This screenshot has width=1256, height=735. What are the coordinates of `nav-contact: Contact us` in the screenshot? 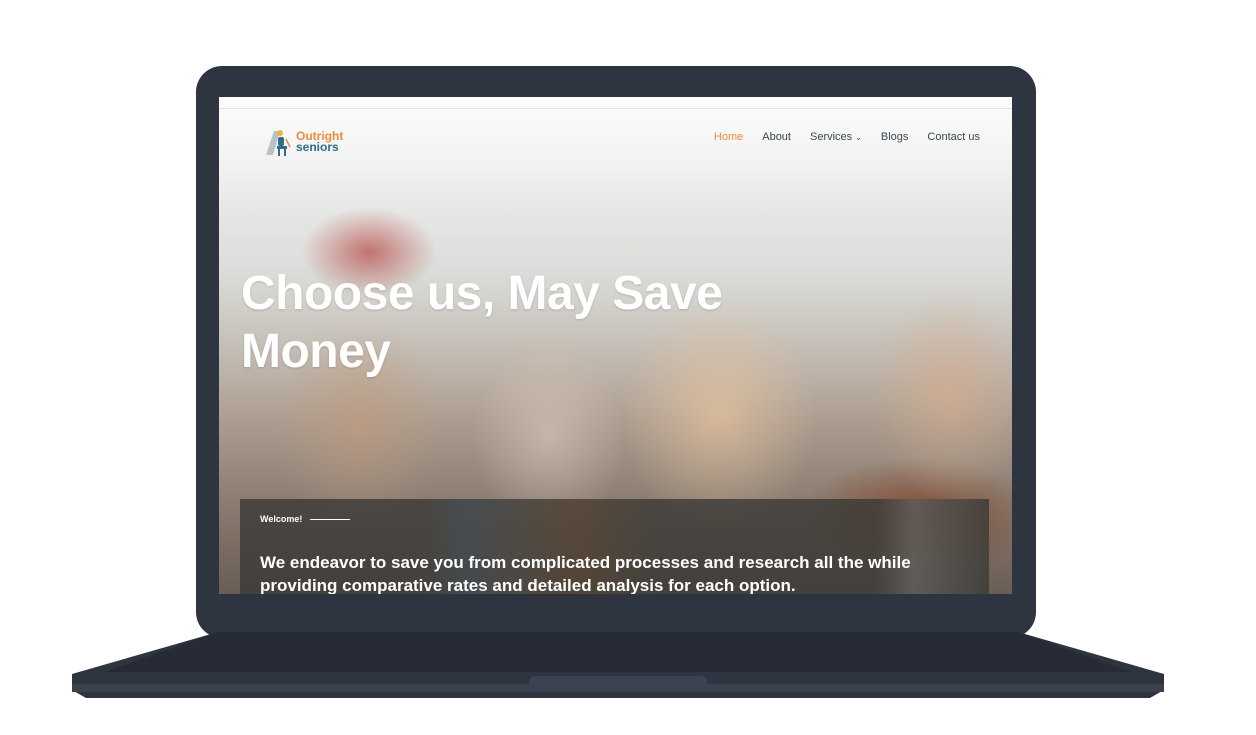 It's located at (953, 137).